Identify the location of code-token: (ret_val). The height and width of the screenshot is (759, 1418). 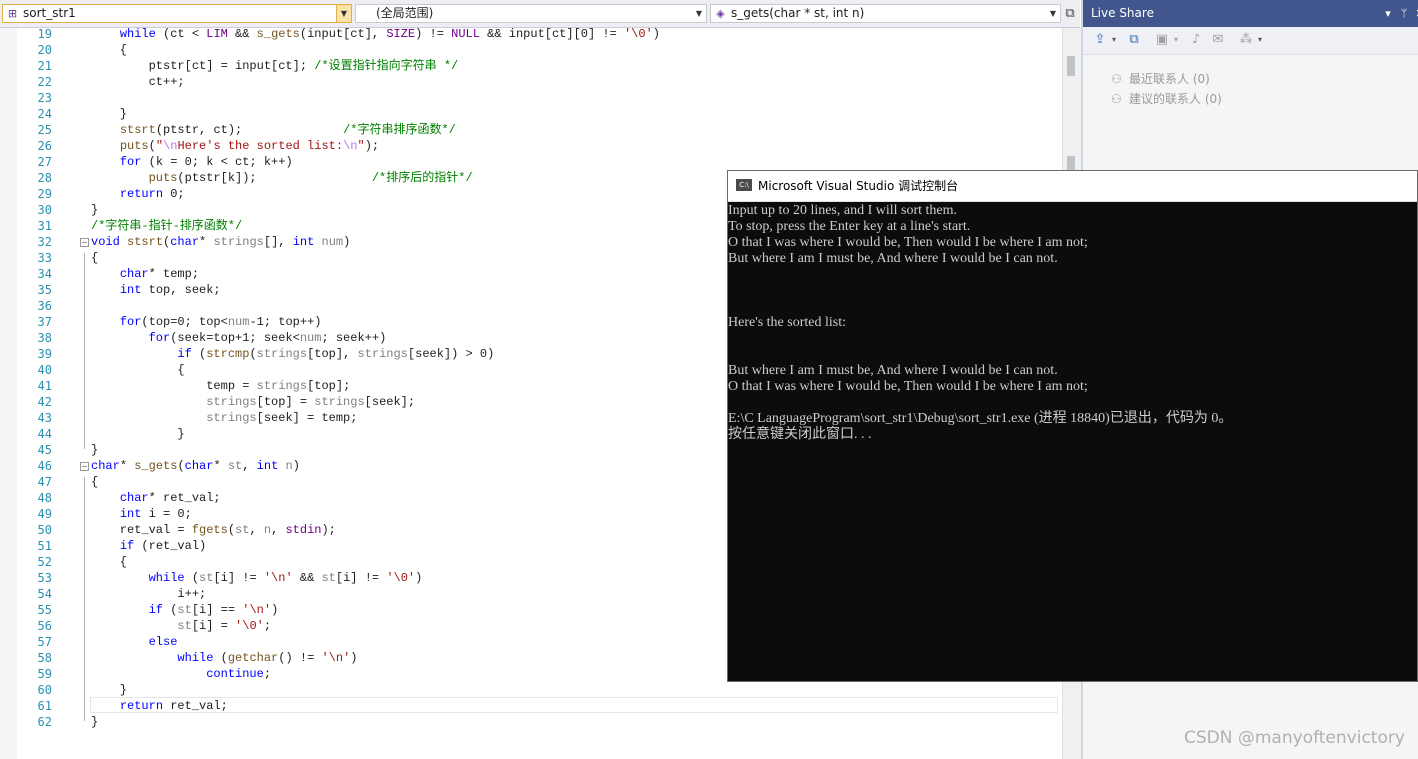
(170, 546).